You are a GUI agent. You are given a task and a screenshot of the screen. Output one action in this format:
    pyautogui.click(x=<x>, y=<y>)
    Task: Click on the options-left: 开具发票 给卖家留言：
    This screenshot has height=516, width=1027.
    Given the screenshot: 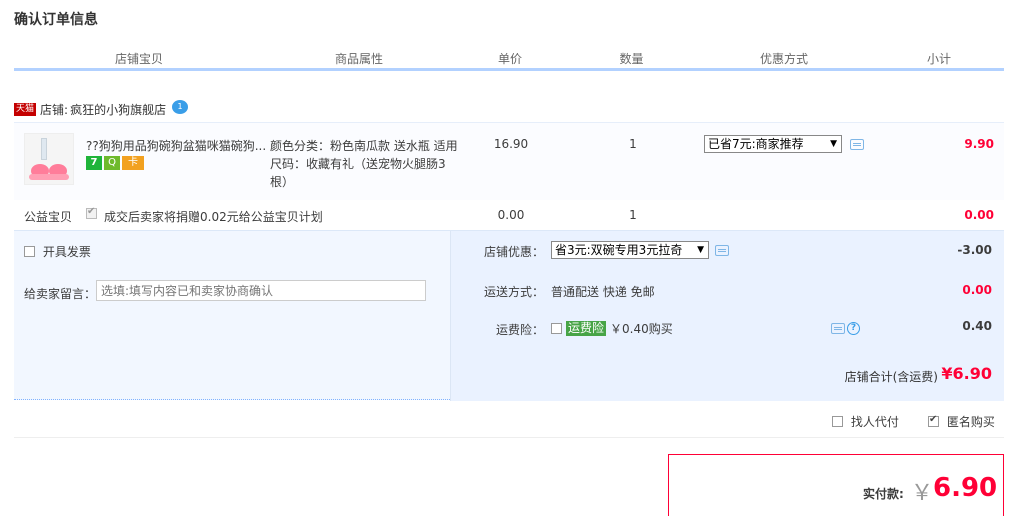 What is the action you would take?
    pyautogui.click(x=232, y=316)
    